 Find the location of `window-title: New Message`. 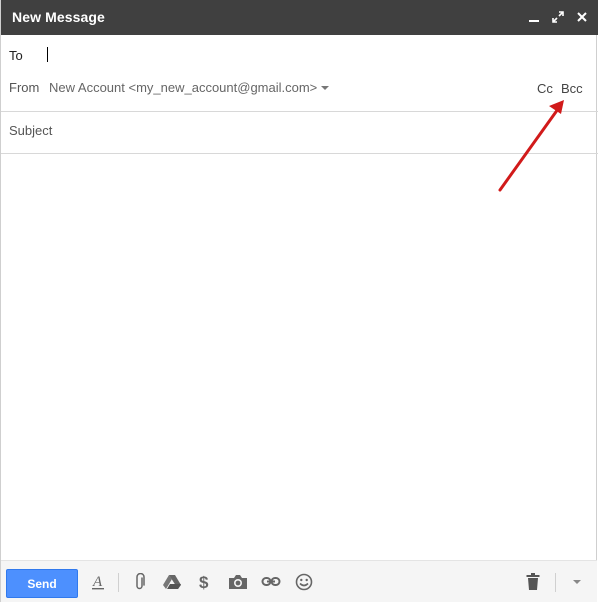

window-title: New Message is located at coordinates (58, 17).